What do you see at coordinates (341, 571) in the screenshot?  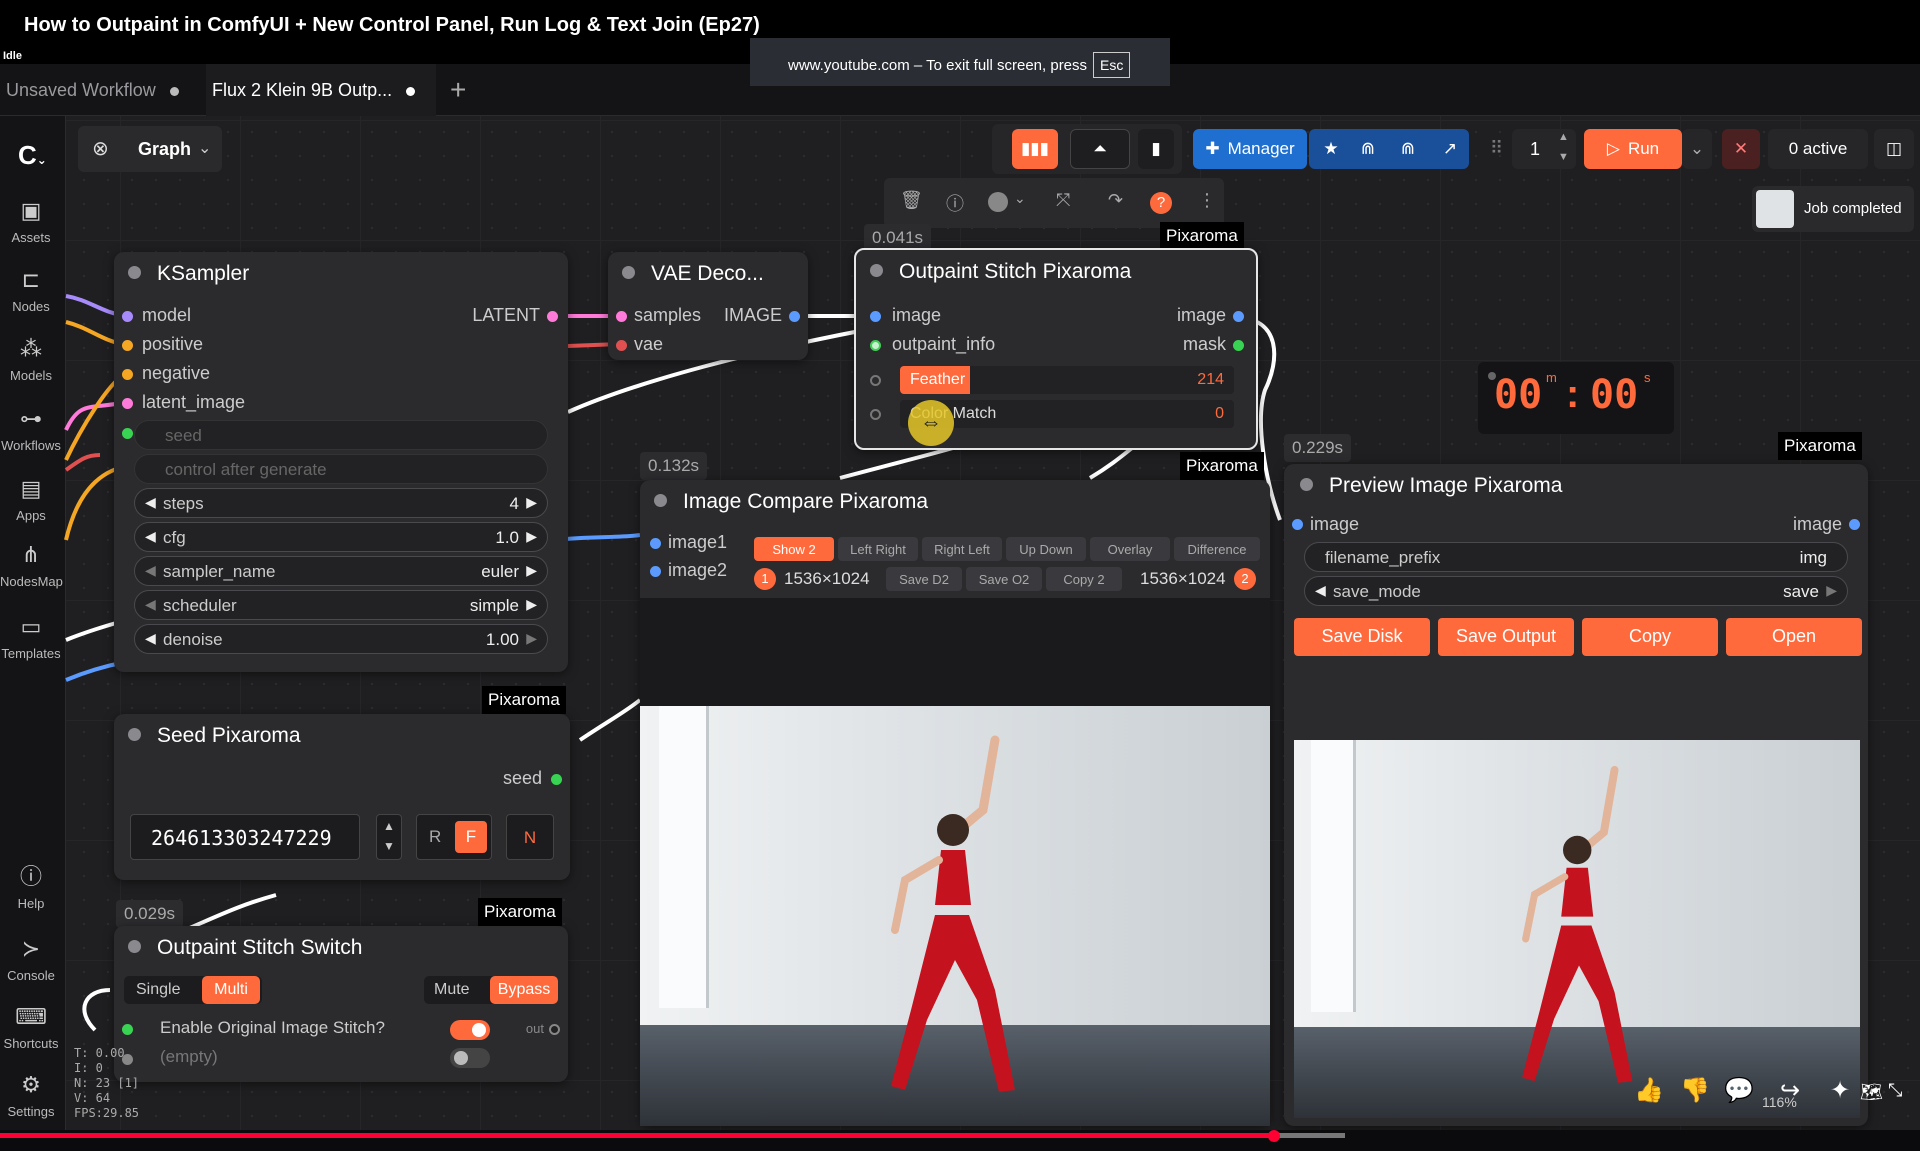 I see `sampler-name-widget: ◀ sampler_name euler ▶` at bounding box center [341, 571].